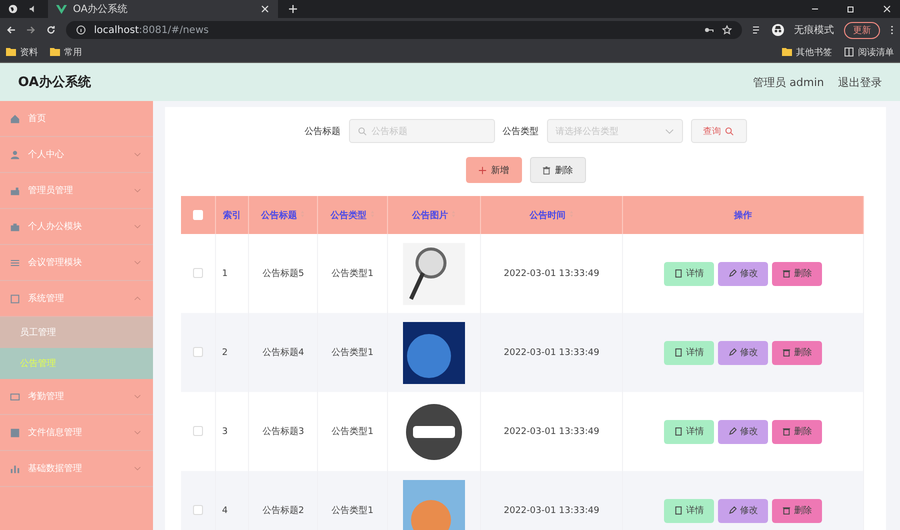 The image size is (900, 530). I want to click on column-header: 公告类型, so click(353, 215).